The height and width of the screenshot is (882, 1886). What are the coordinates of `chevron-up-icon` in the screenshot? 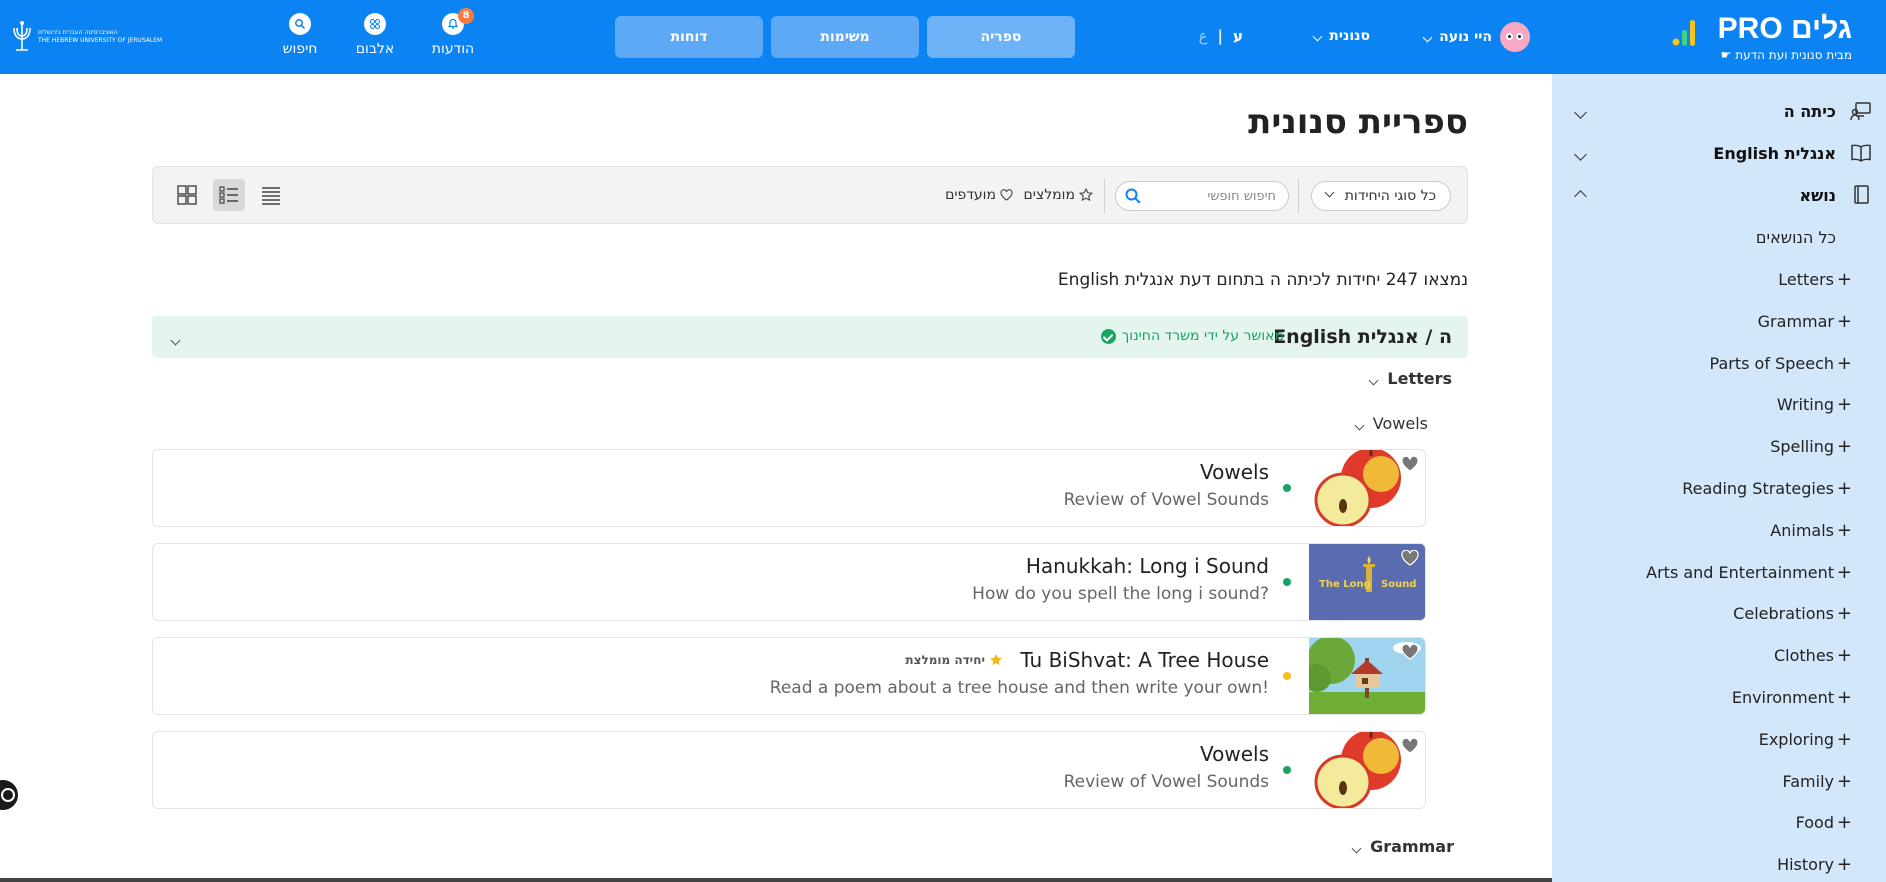 It's located at (1580, 195).